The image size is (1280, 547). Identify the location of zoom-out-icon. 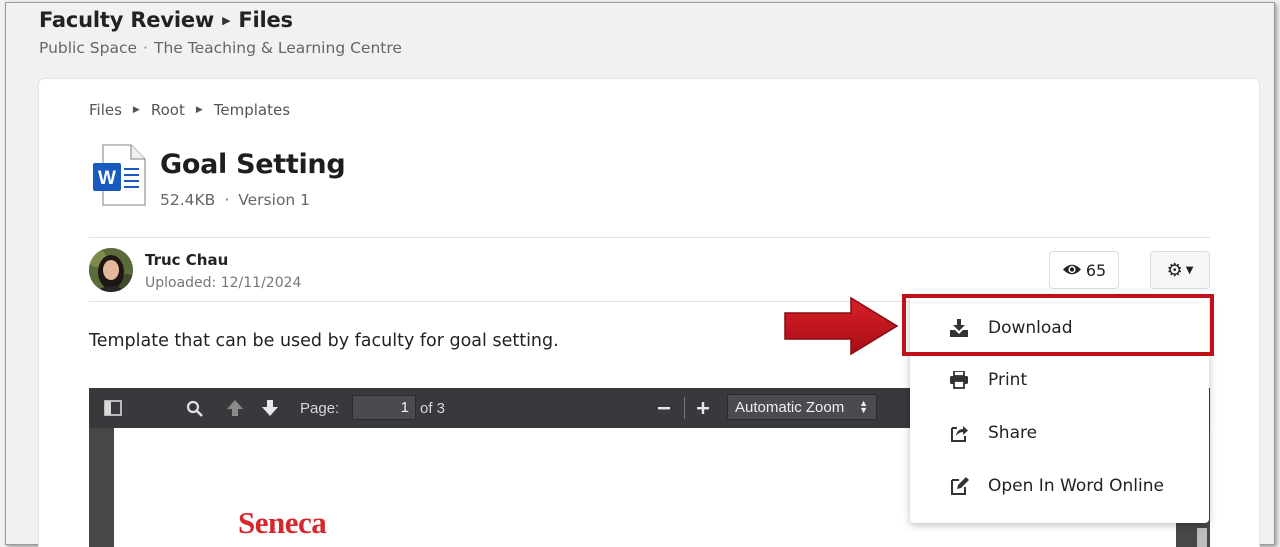
(664, 408).